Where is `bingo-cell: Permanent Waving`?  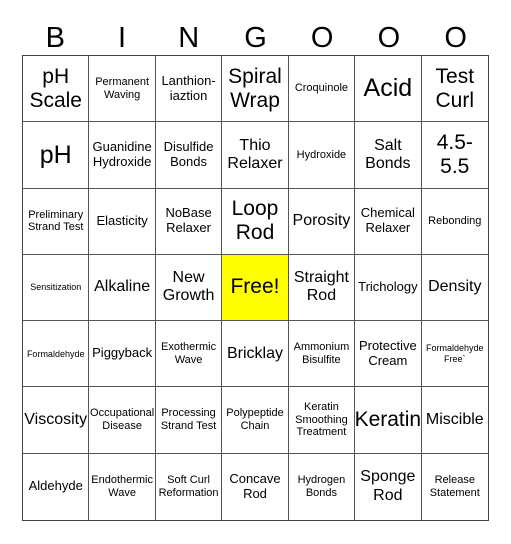
bingo-cell: Permanent Waving is located at coordinates (122, 89).